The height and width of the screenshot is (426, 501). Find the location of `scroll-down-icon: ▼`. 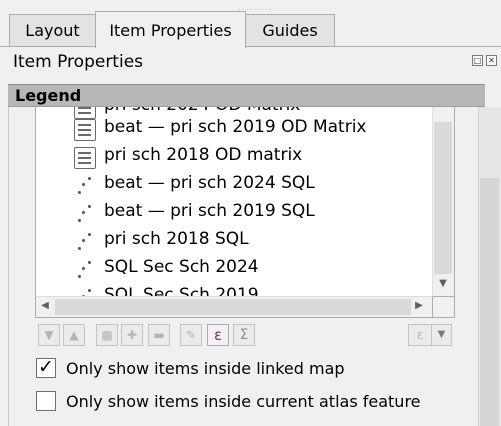

scroll-down-icon: ▼ is located at coordinates (443, 283).